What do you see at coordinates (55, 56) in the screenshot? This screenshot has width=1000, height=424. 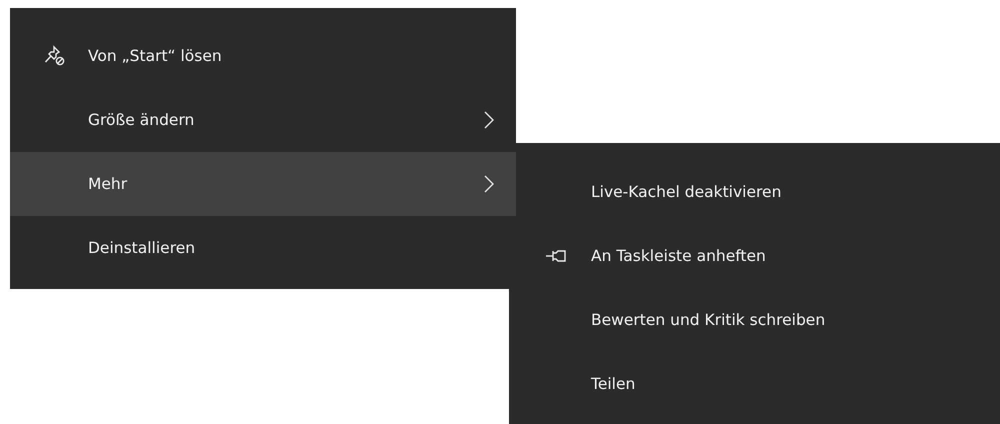 I see `unpin-icon` at bounding box center [55, 56].